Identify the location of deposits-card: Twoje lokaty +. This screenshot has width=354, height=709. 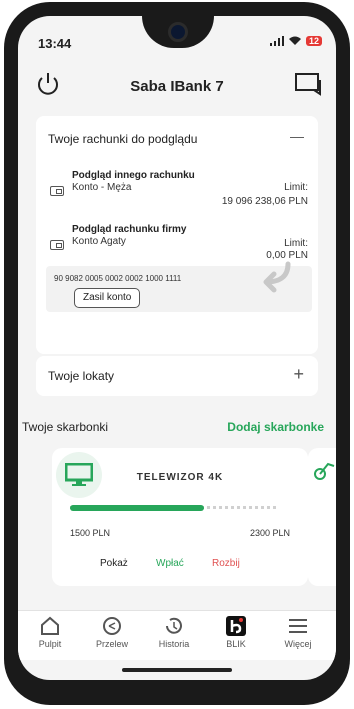
(177, 376).